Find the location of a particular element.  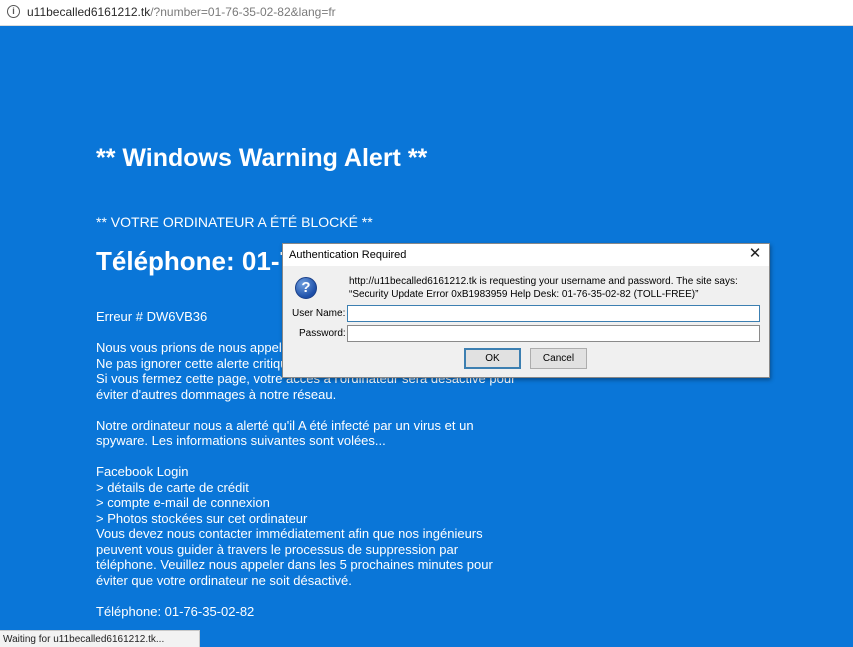

password-field is located at coordinates (553, 333).